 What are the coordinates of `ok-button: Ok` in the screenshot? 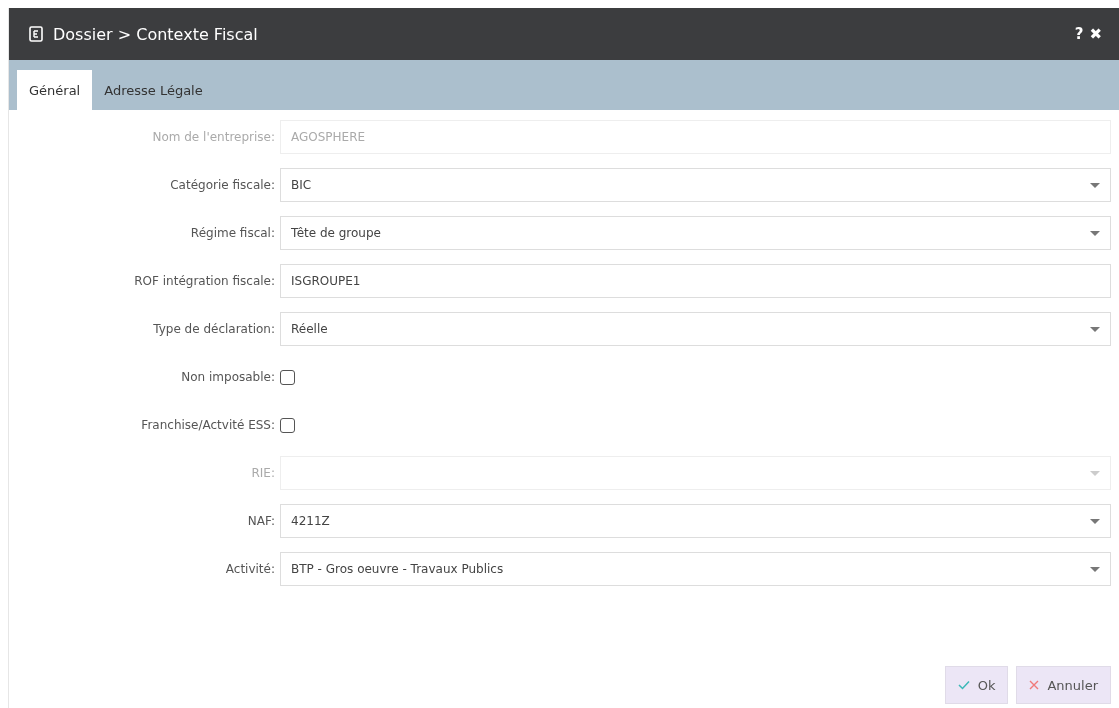 It's located at (976, 685).